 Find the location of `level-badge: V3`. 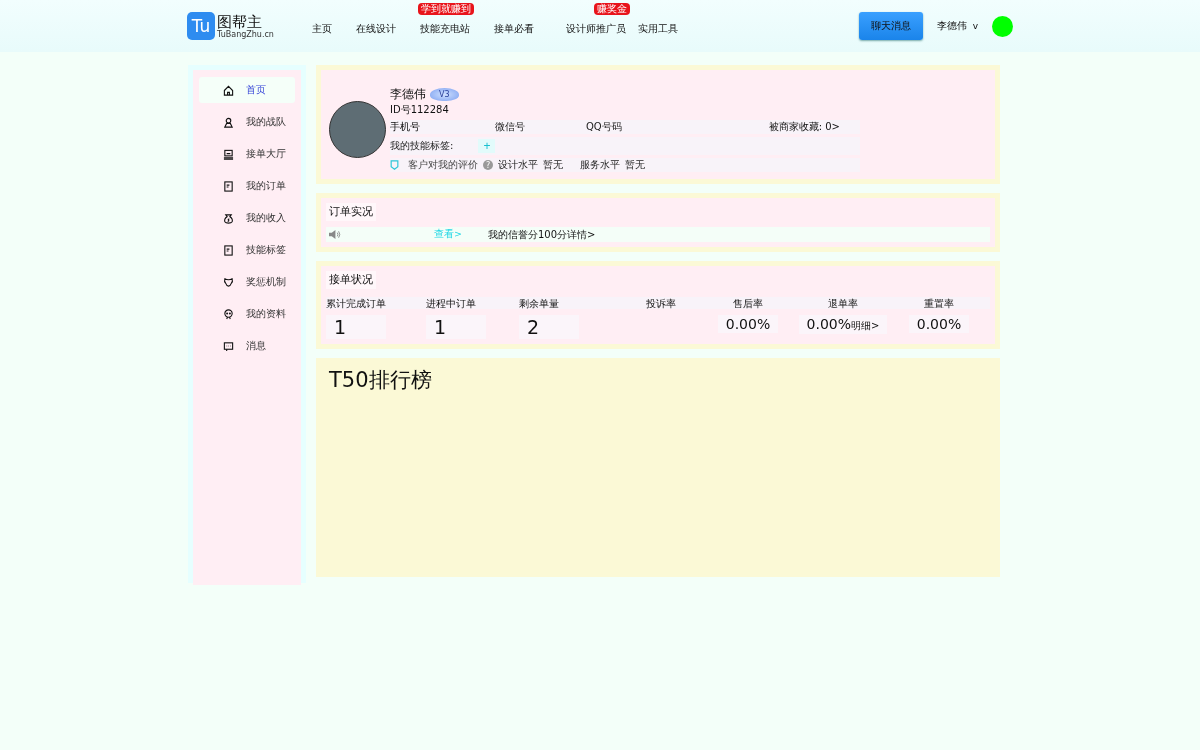

level-badge: V3 is located at coordinates (444, 94).